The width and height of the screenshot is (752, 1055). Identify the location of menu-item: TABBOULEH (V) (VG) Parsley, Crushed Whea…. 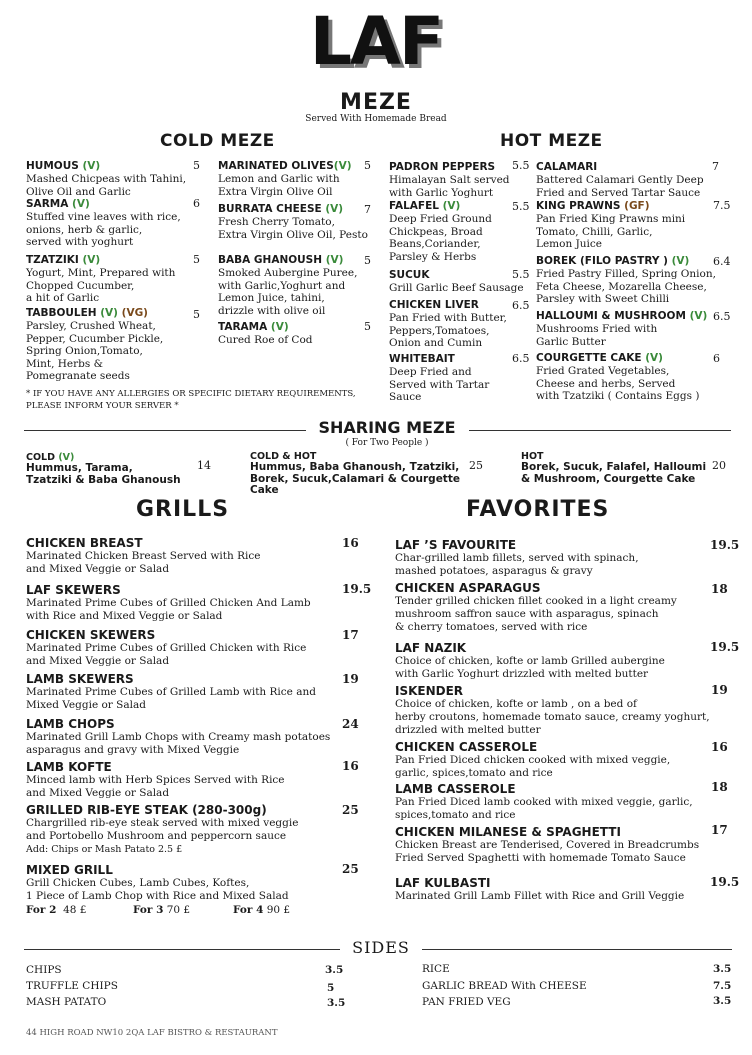
(116, 345).